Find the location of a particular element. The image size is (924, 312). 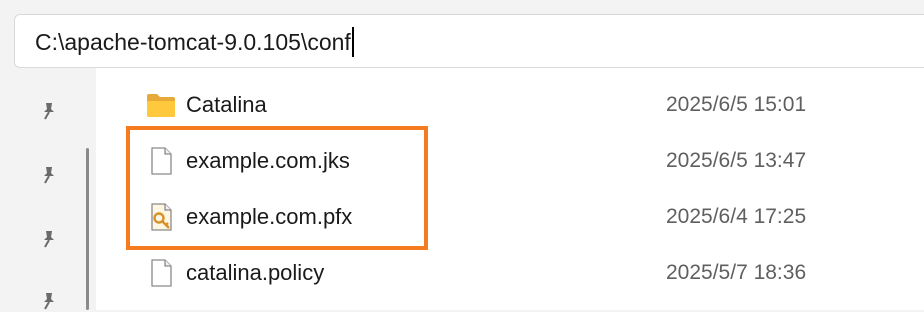

folder-icon is located at coordinates (161, 105).